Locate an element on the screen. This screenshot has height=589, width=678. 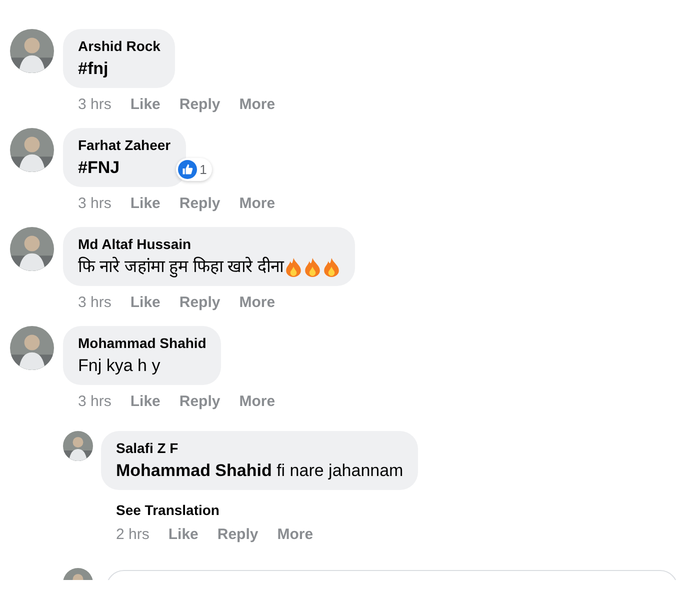
see-translation-link: See Translation is located at coordinates (267, 510).